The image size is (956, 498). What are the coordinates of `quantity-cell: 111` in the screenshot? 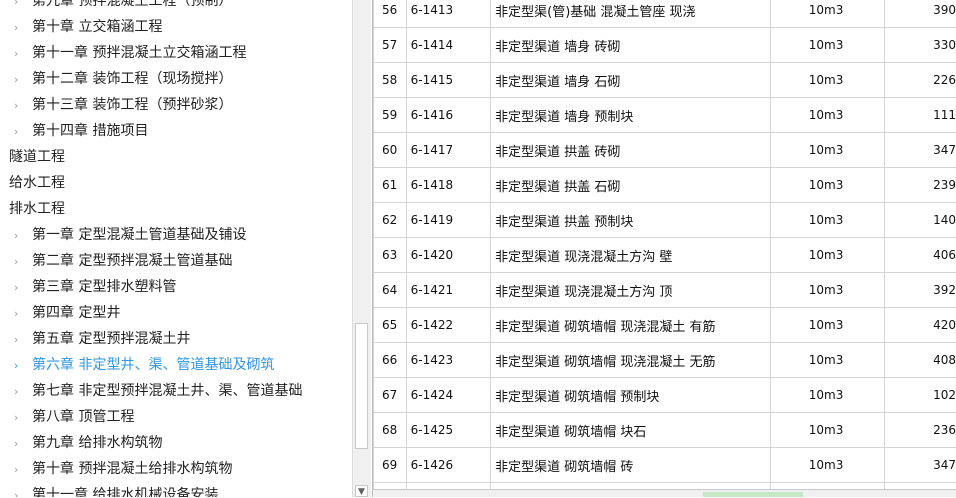 It's located at (920, 115).